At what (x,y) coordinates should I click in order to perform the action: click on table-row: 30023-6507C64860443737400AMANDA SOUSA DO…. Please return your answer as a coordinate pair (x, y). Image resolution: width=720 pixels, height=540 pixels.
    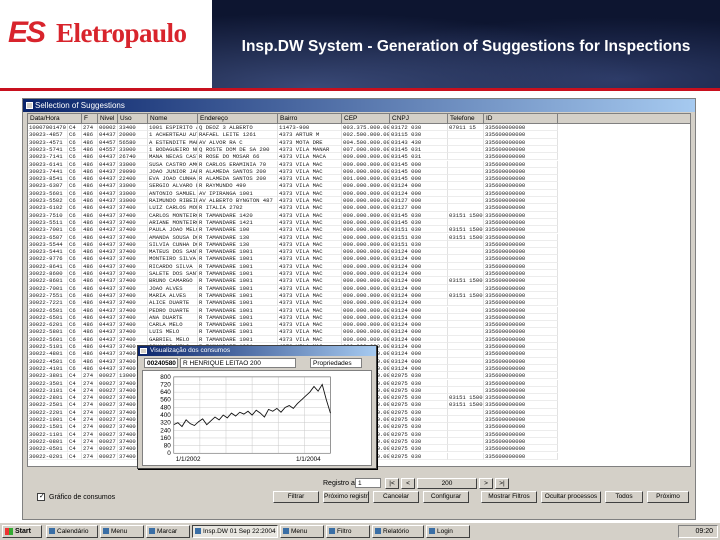
    Looking at the image, I should click on (359, 237).